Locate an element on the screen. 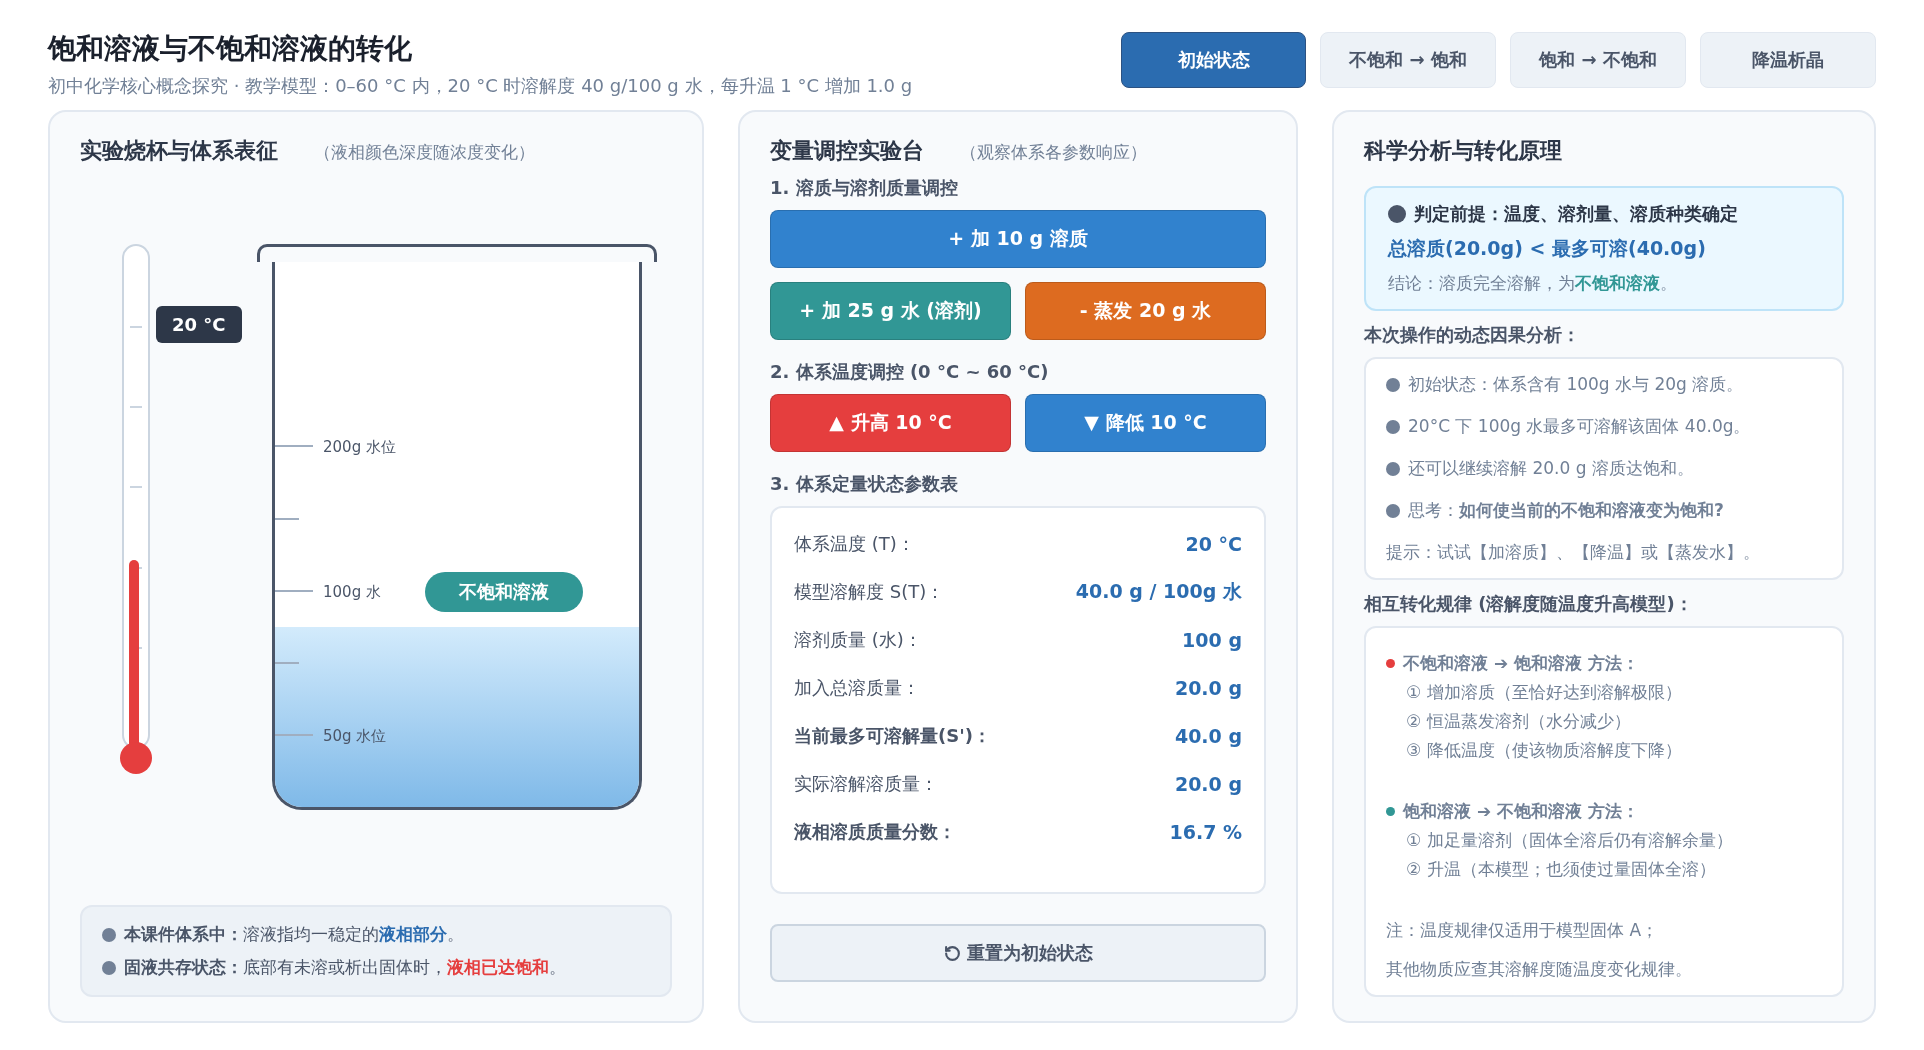  action-button: + 加 10 g 溶质 is located at coordinates (1018, 239).